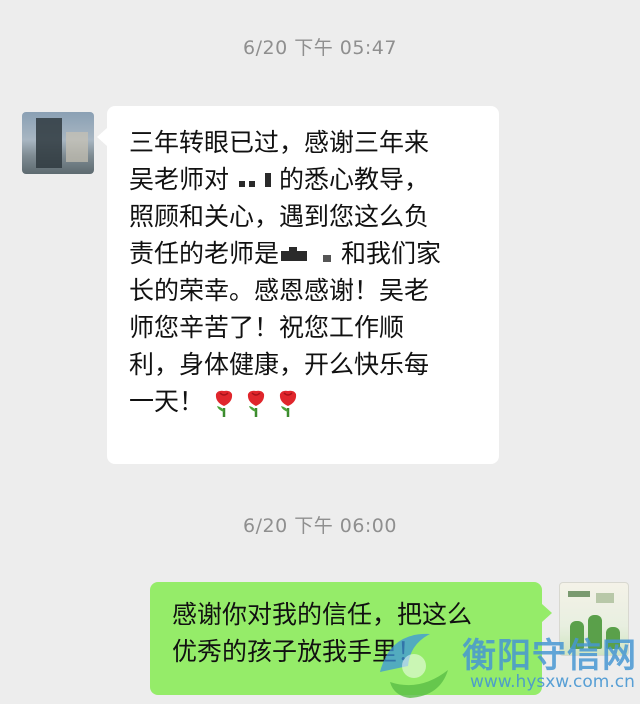  What do you see at coordinates (552, 682) in the screenshot?
I see `watermark-url: www.hysxw.com.cn` at bounding box center [552, 682].